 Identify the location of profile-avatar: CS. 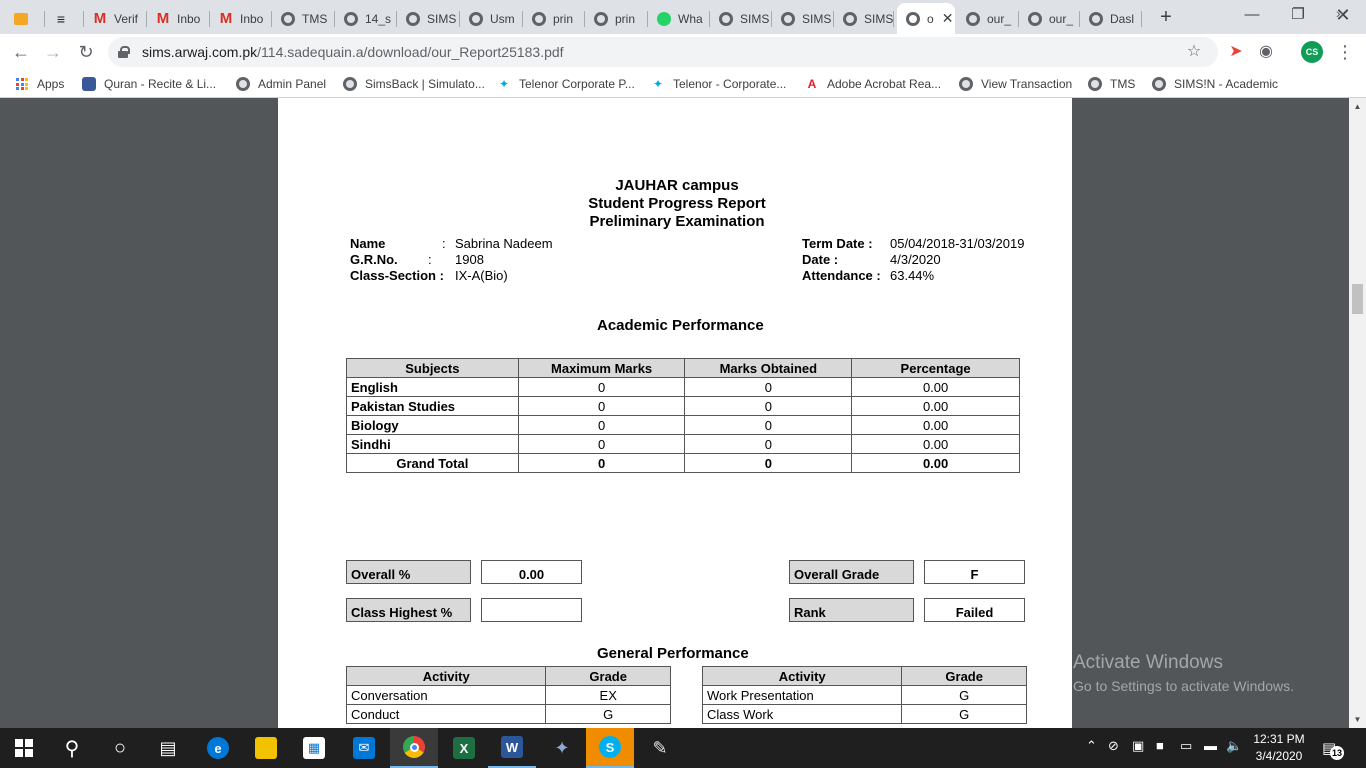
(1312, 52).